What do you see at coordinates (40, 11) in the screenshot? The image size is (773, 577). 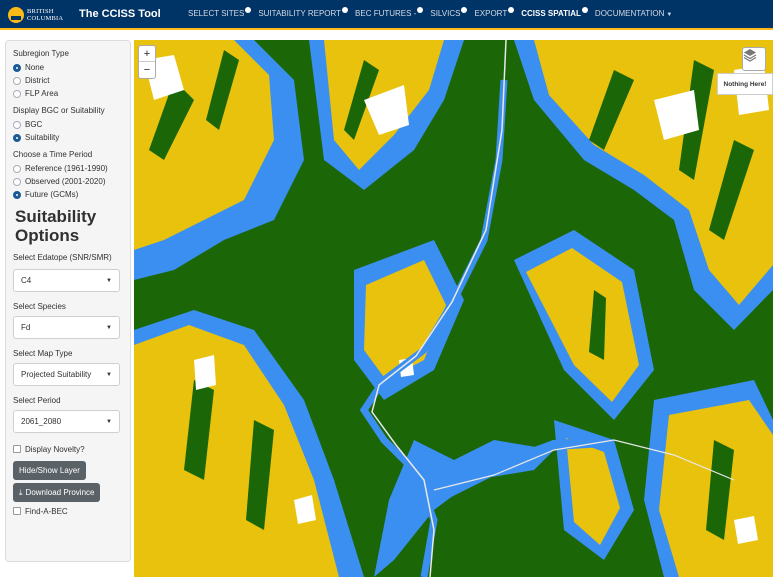 I see `logo-line1: BRITISH` at bounding box center [40, 11].